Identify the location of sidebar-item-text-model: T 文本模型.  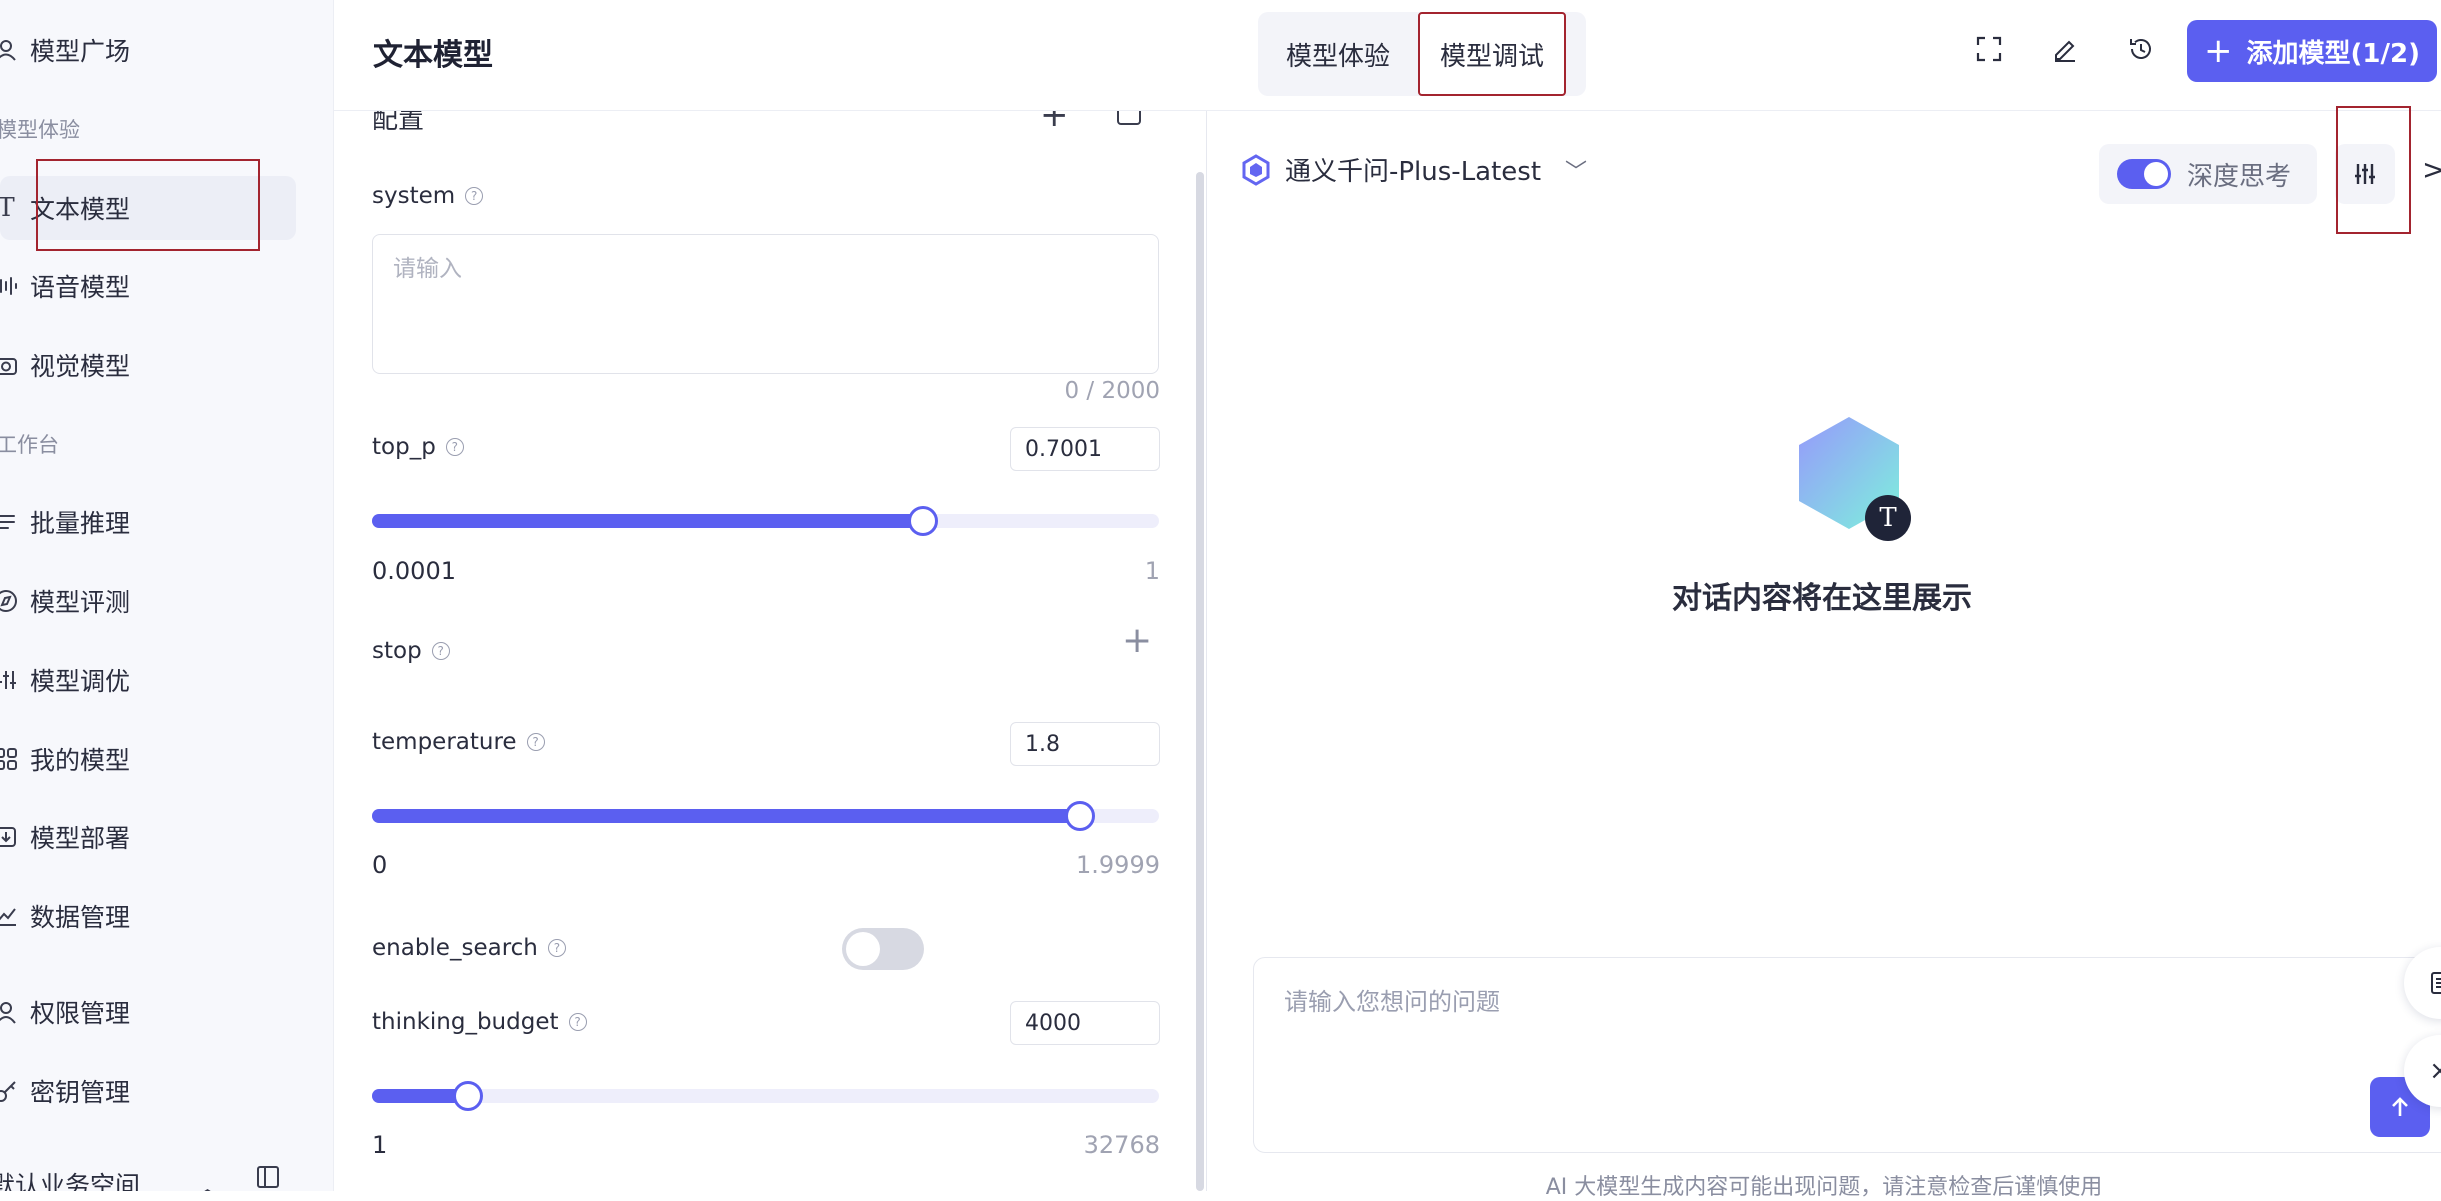
(148, 208).